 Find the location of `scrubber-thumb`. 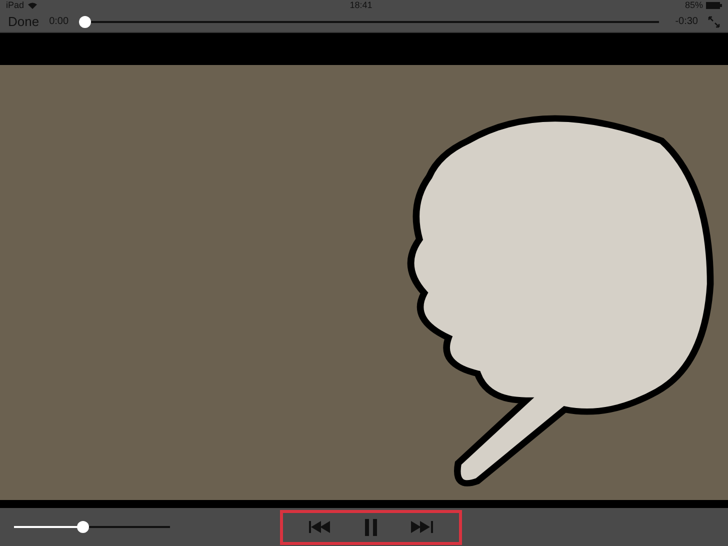

scrubber-thumb is located at coordinates (84, 22).